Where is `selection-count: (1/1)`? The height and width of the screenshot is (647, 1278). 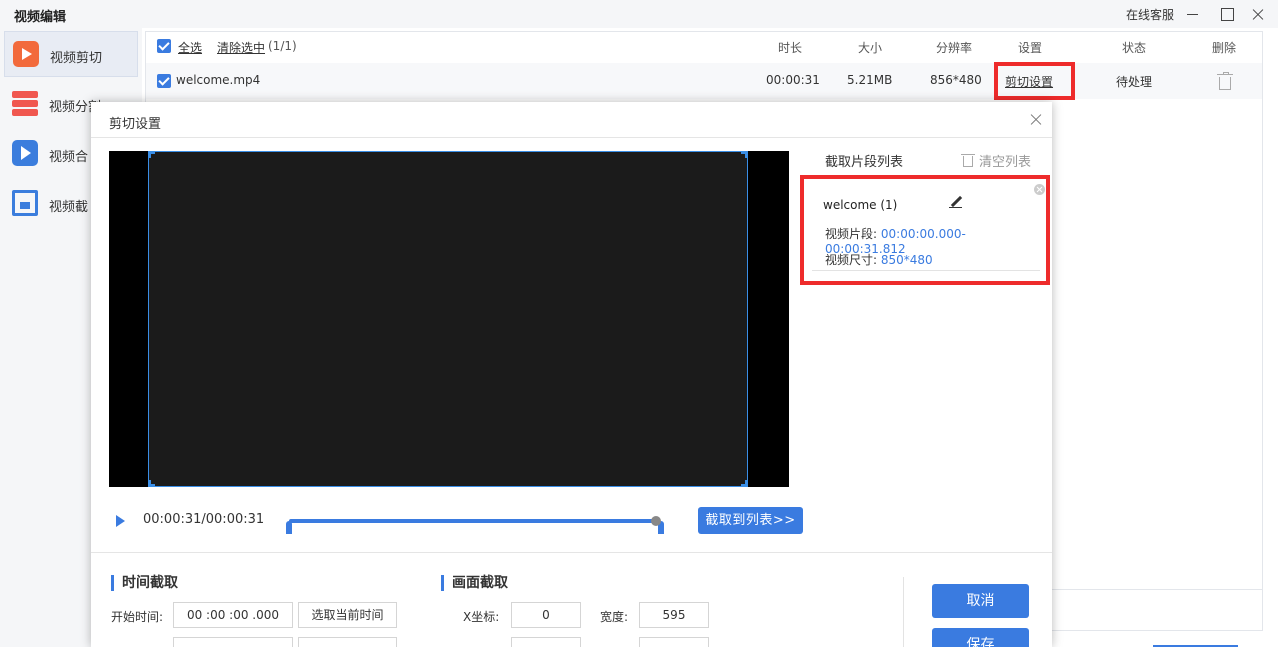 selection-count: (1/1) is located at coordinates (282, 46).